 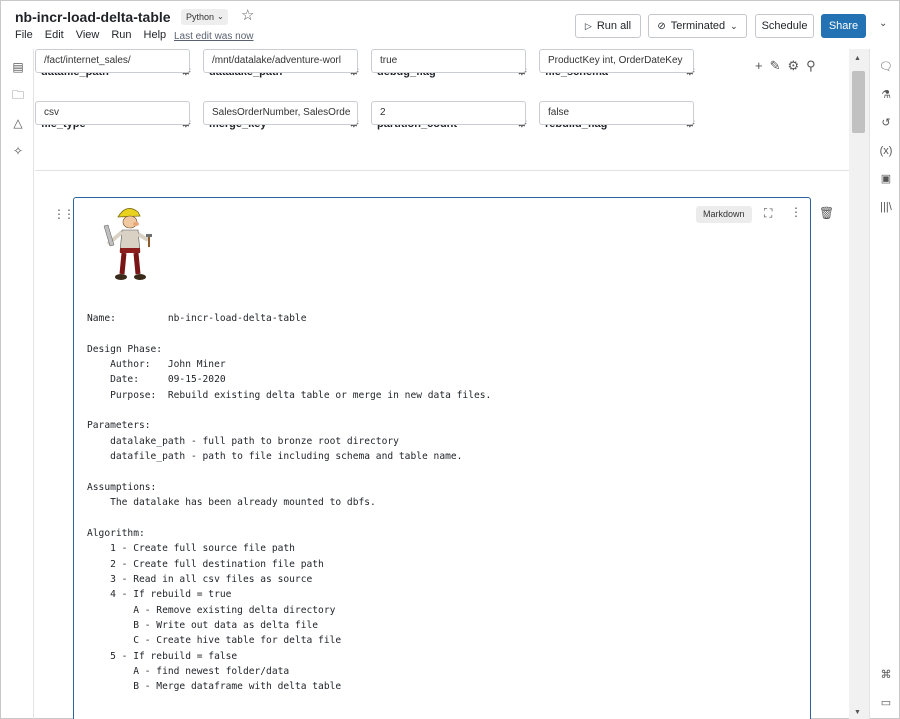 I want to click on more-options-icon: ⋮, so click(x=796, y=212).